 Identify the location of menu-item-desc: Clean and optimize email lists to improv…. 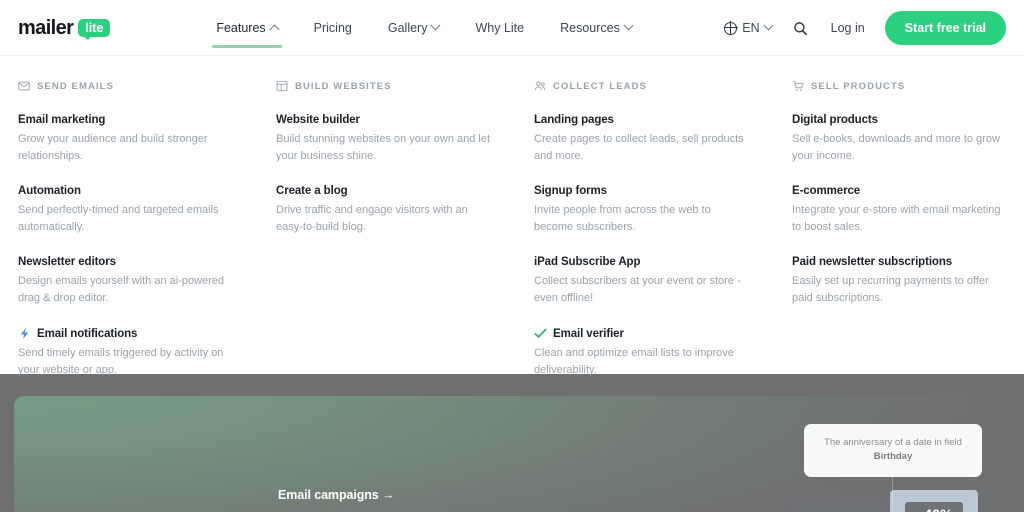
(634, 362).